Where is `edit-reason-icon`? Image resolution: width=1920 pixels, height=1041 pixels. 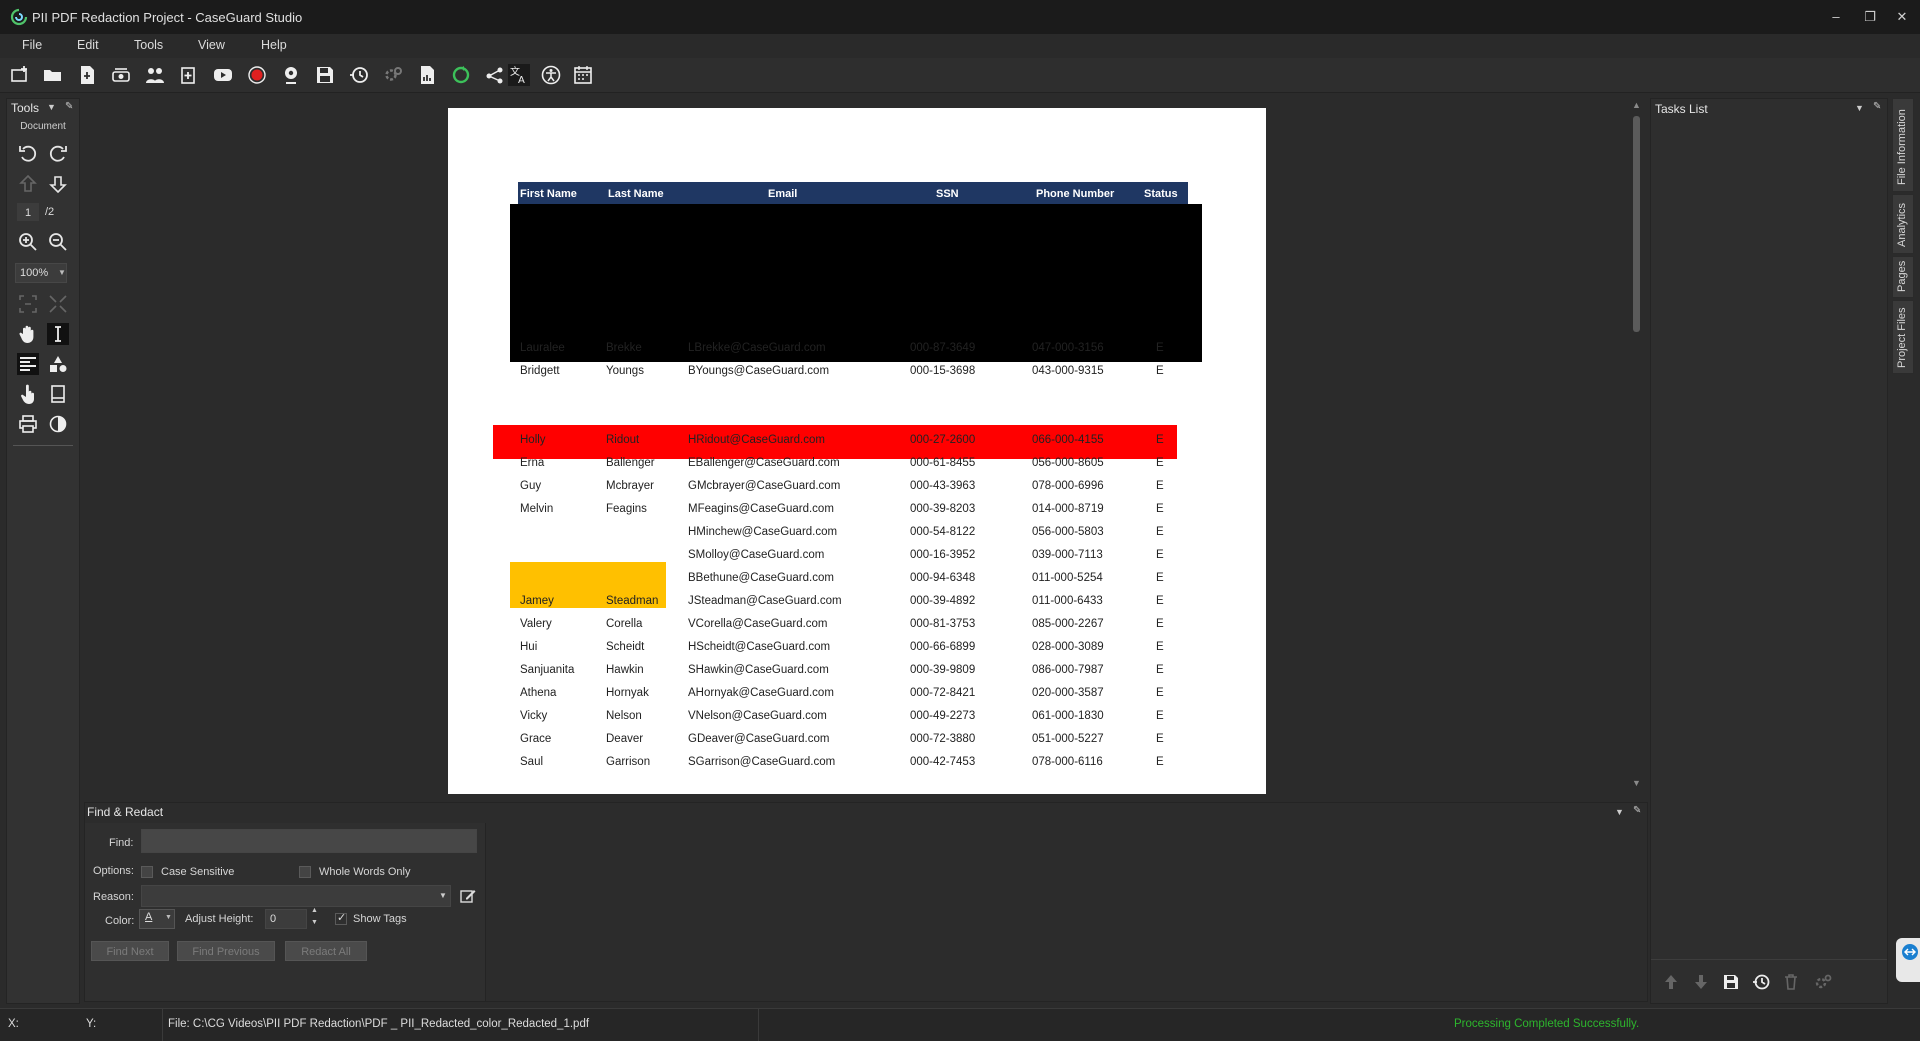 edit-reason-icon is located at coordinates (468, 896).